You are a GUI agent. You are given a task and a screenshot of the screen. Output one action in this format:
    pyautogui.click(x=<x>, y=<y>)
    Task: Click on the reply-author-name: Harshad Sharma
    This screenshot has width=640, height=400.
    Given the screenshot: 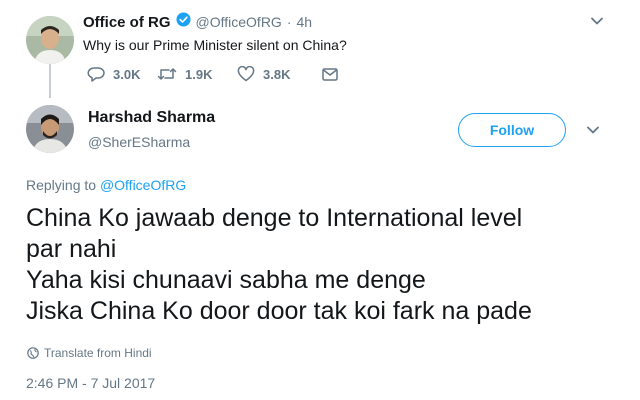 What is the action you would take?
    pyautogui.click(x=151, y=117)
    